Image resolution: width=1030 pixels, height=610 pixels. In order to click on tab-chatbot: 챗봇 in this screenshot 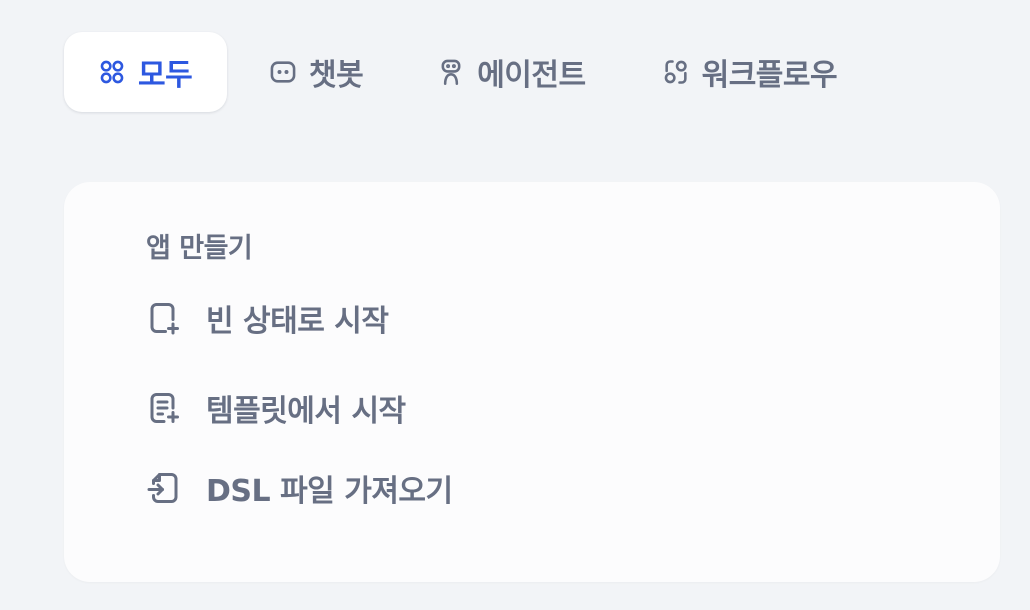, I will do `click(316, 72)`.